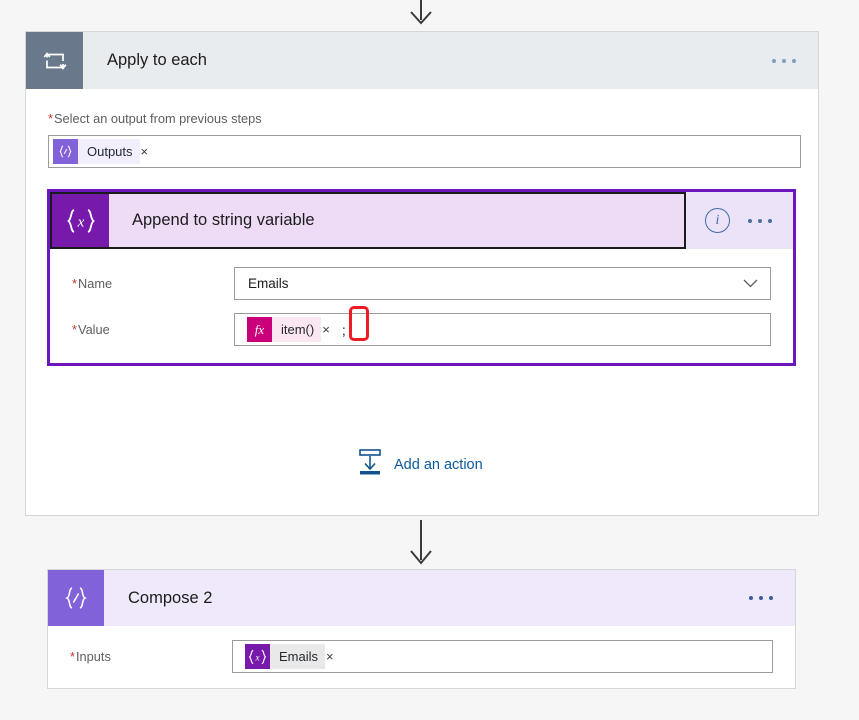  What do you see at coordinates (151, 656) in the screenshot?
I see `inputs-label: *Inputs` at bounding box center [151, 656].